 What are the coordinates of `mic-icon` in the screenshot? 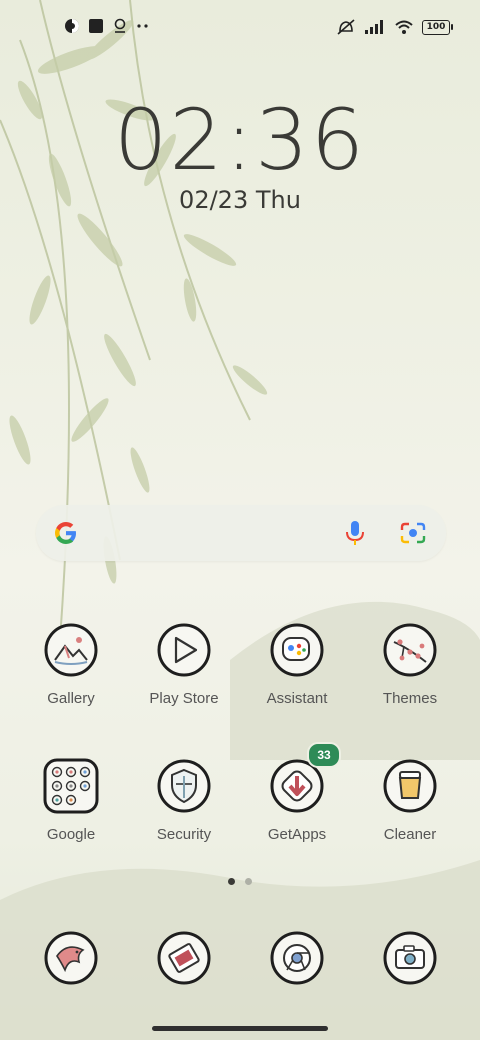 It's located at (355, 533).